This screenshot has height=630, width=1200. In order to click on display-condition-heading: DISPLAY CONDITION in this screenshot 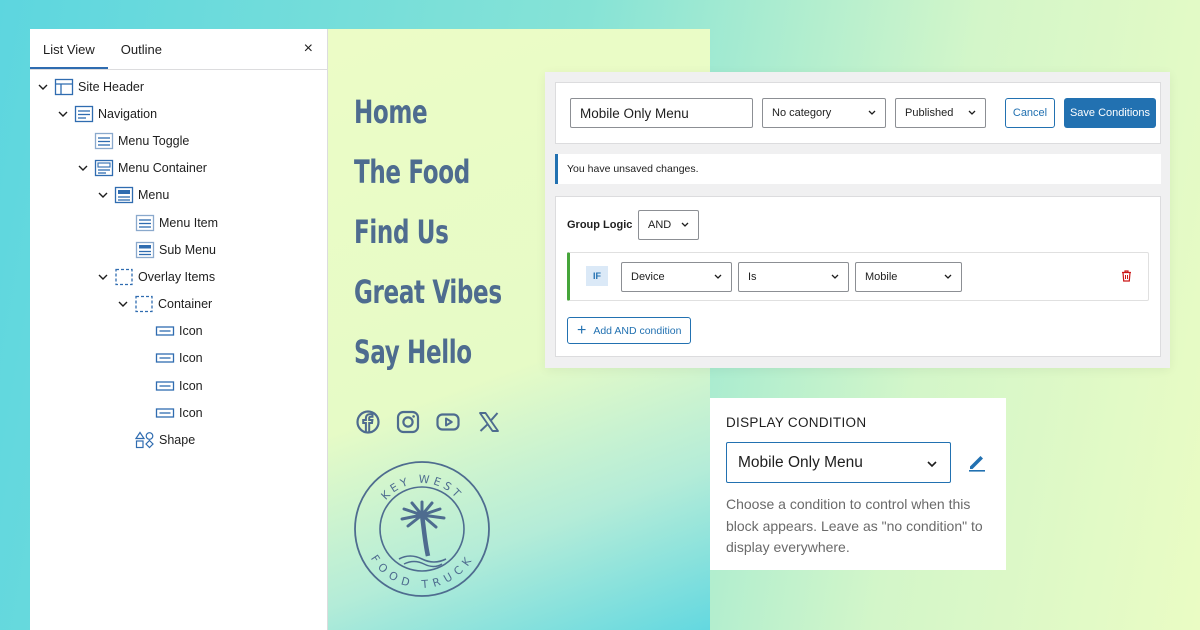, I will do `click(796, 422)`.